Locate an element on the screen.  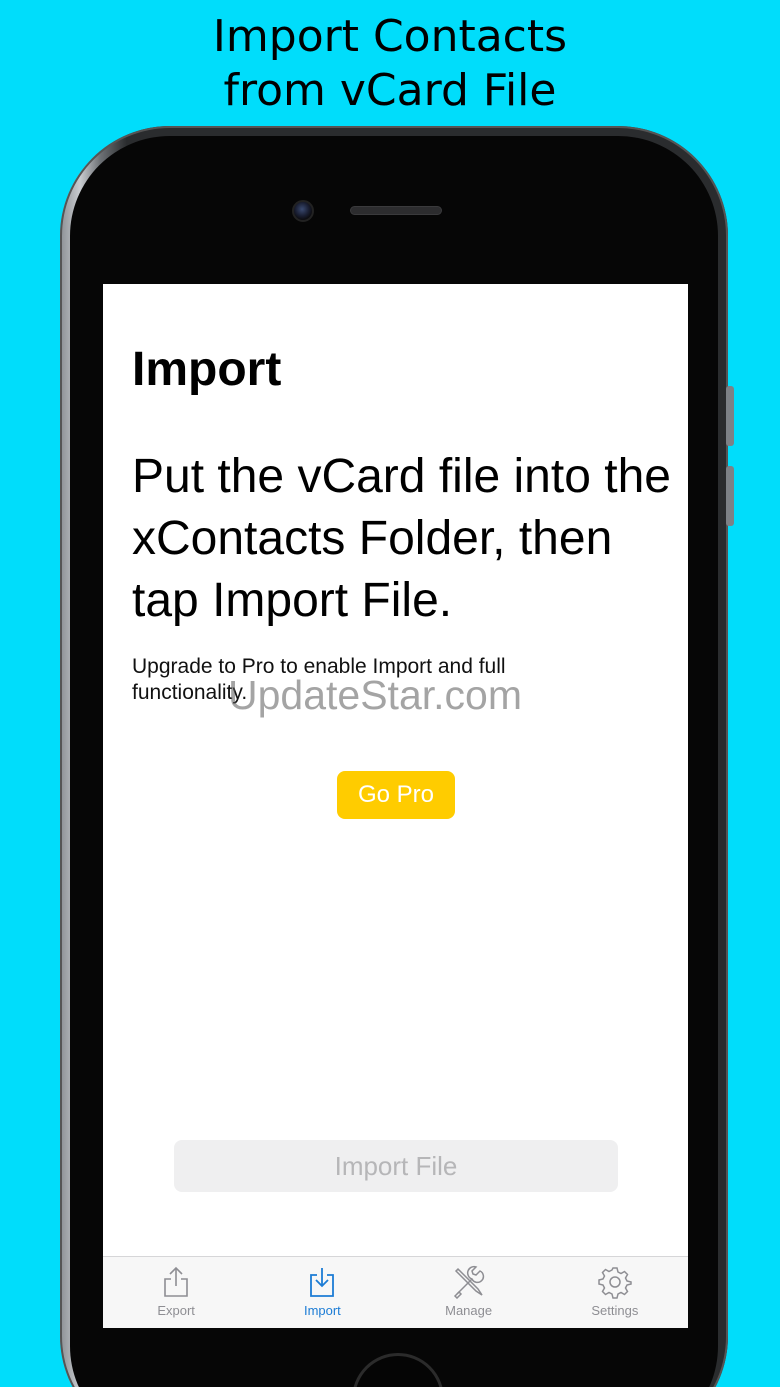
tools-icon is located at coordinates (468, 1282).